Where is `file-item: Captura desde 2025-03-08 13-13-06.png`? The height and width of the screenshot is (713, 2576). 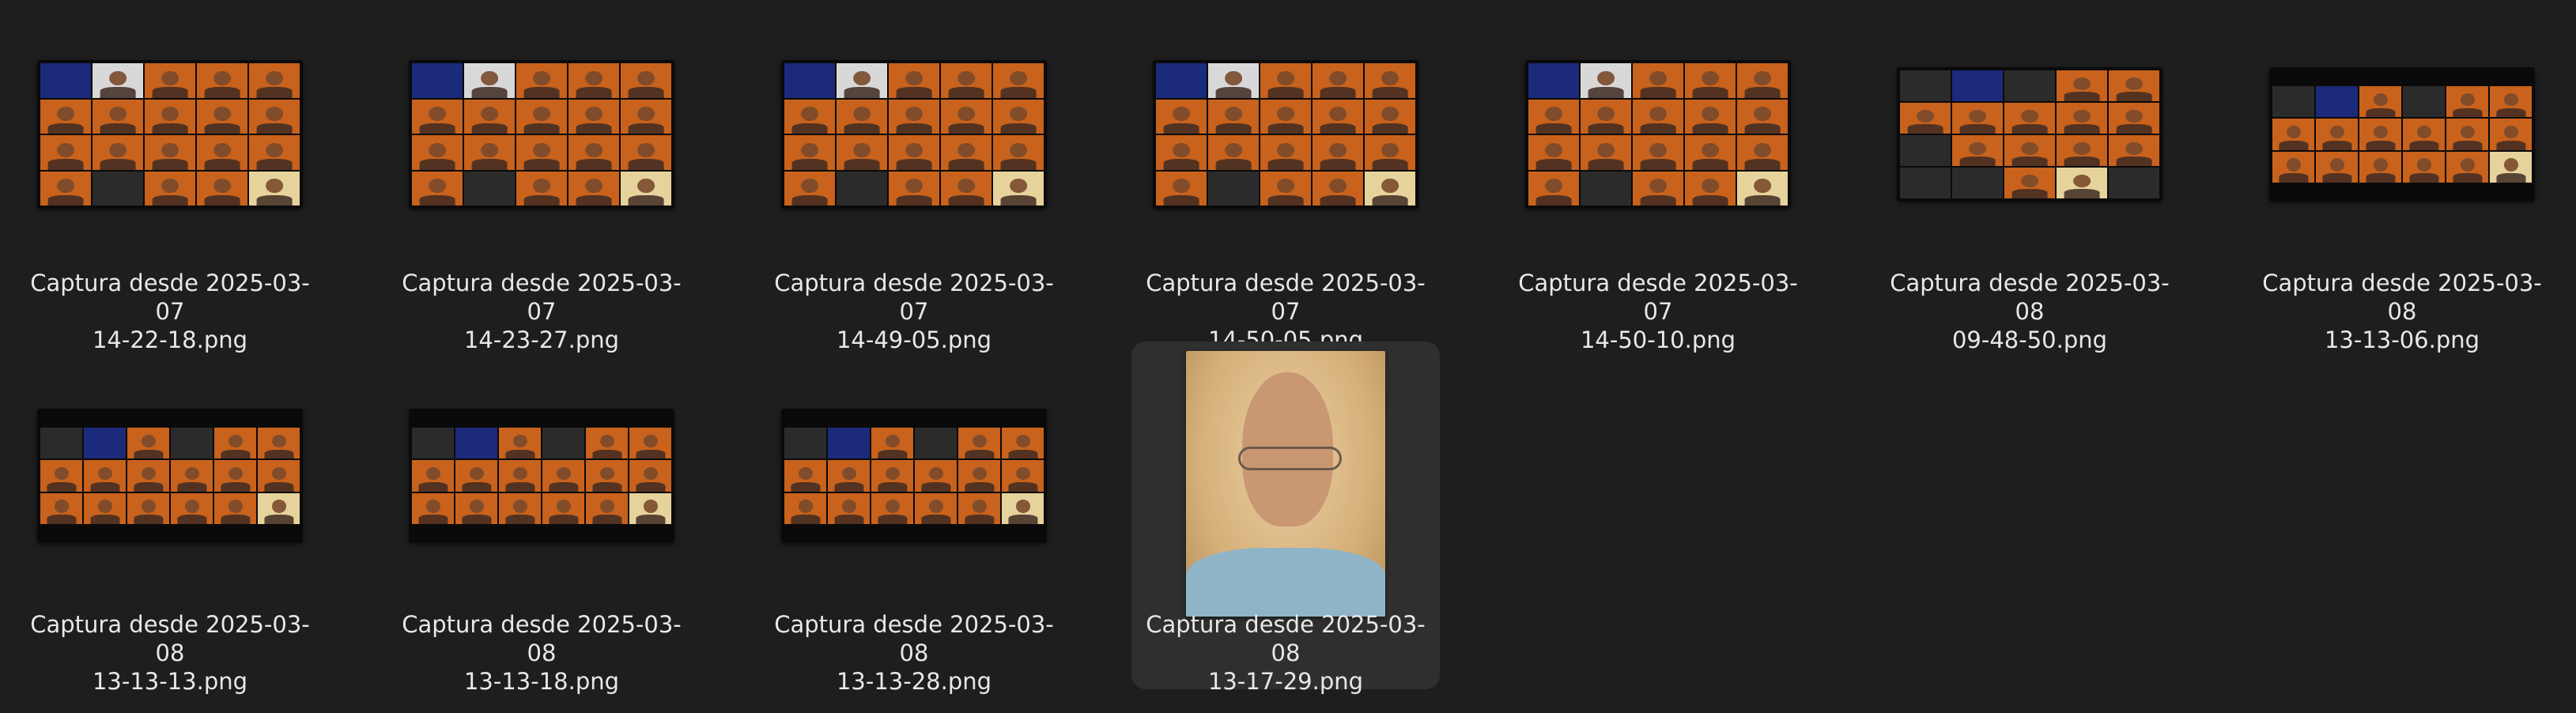
file-item: Captura desde 2025-03-08 13-13-06.png is located at coordinates (2402, 176).